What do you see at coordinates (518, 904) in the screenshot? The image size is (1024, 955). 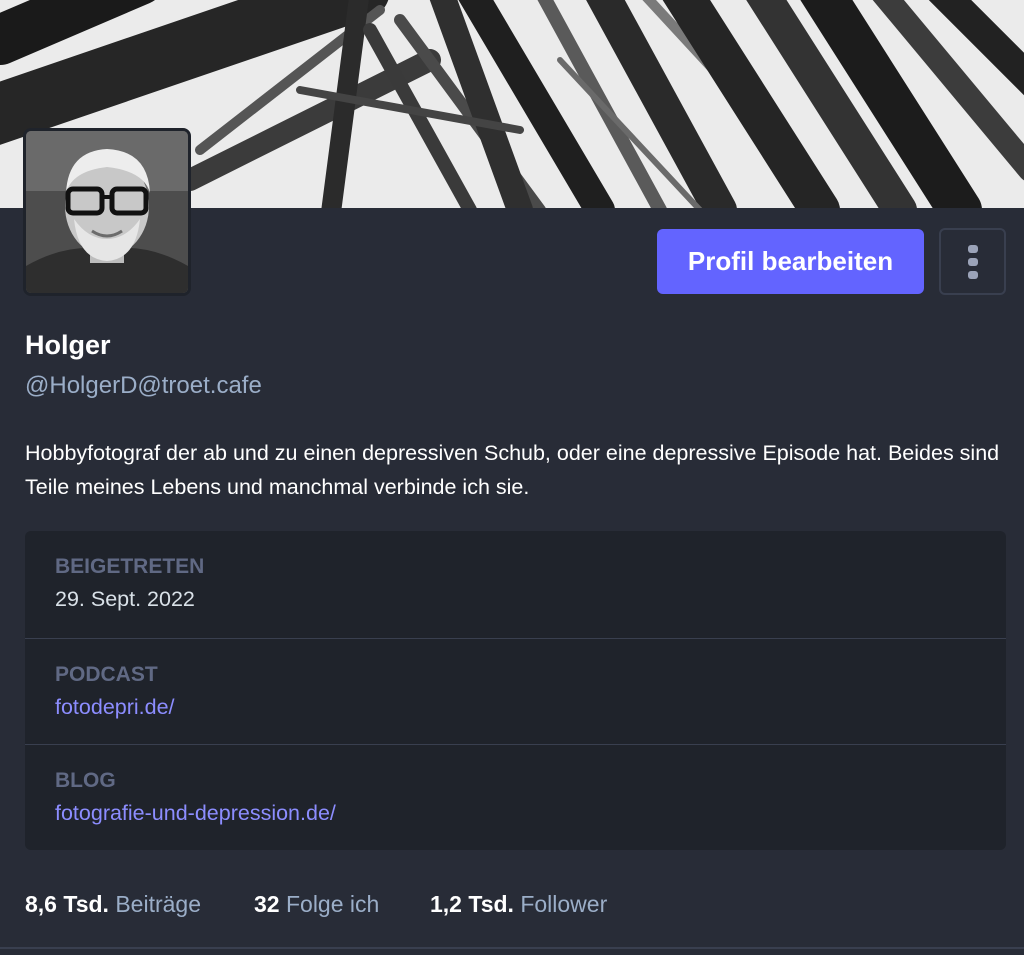 I see `stat-followers: 1,2 Tsd. Follower` at bounding box center [518, 904].